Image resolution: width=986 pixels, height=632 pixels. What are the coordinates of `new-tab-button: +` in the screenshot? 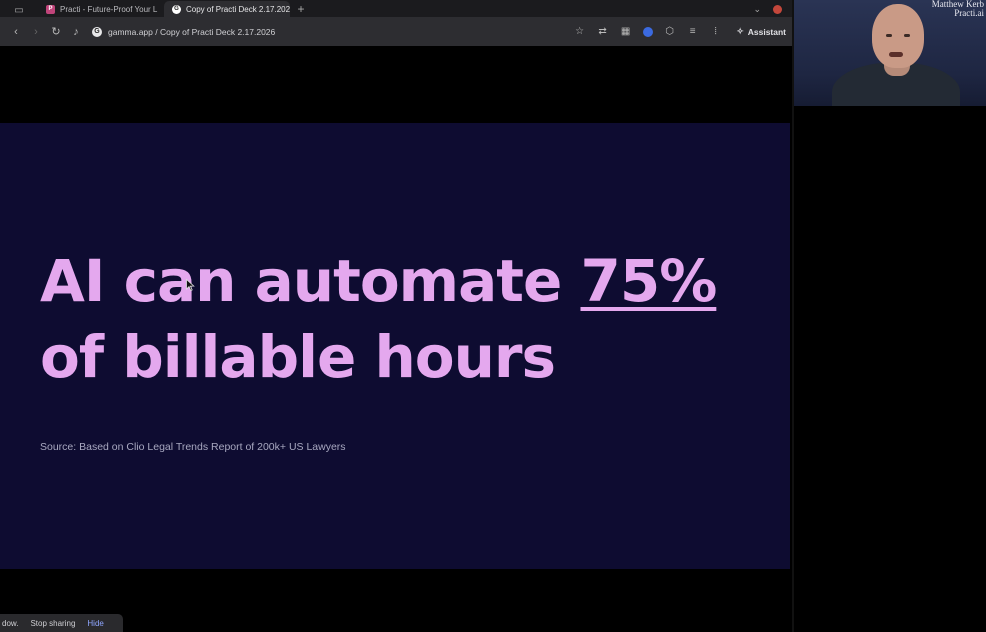 It's located at (301, 9).